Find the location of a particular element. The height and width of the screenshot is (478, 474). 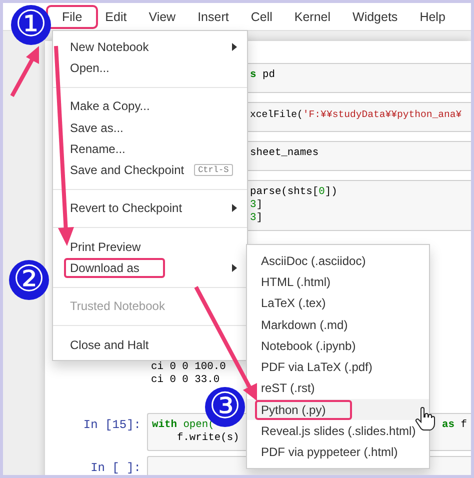

shortcut-key: Ctrl-S is located at coordinates (213, 170).